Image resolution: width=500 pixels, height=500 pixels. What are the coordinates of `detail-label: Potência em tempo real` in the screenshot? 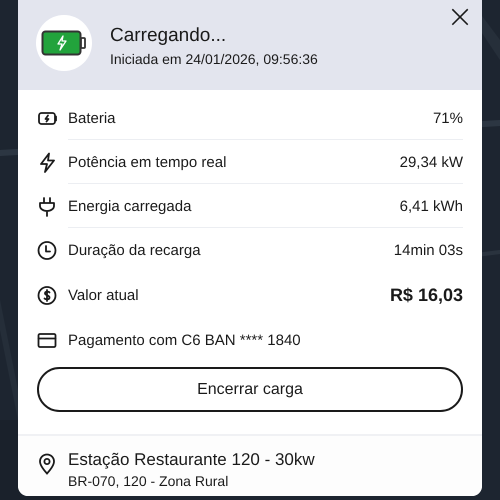 It's located at (148, 162).